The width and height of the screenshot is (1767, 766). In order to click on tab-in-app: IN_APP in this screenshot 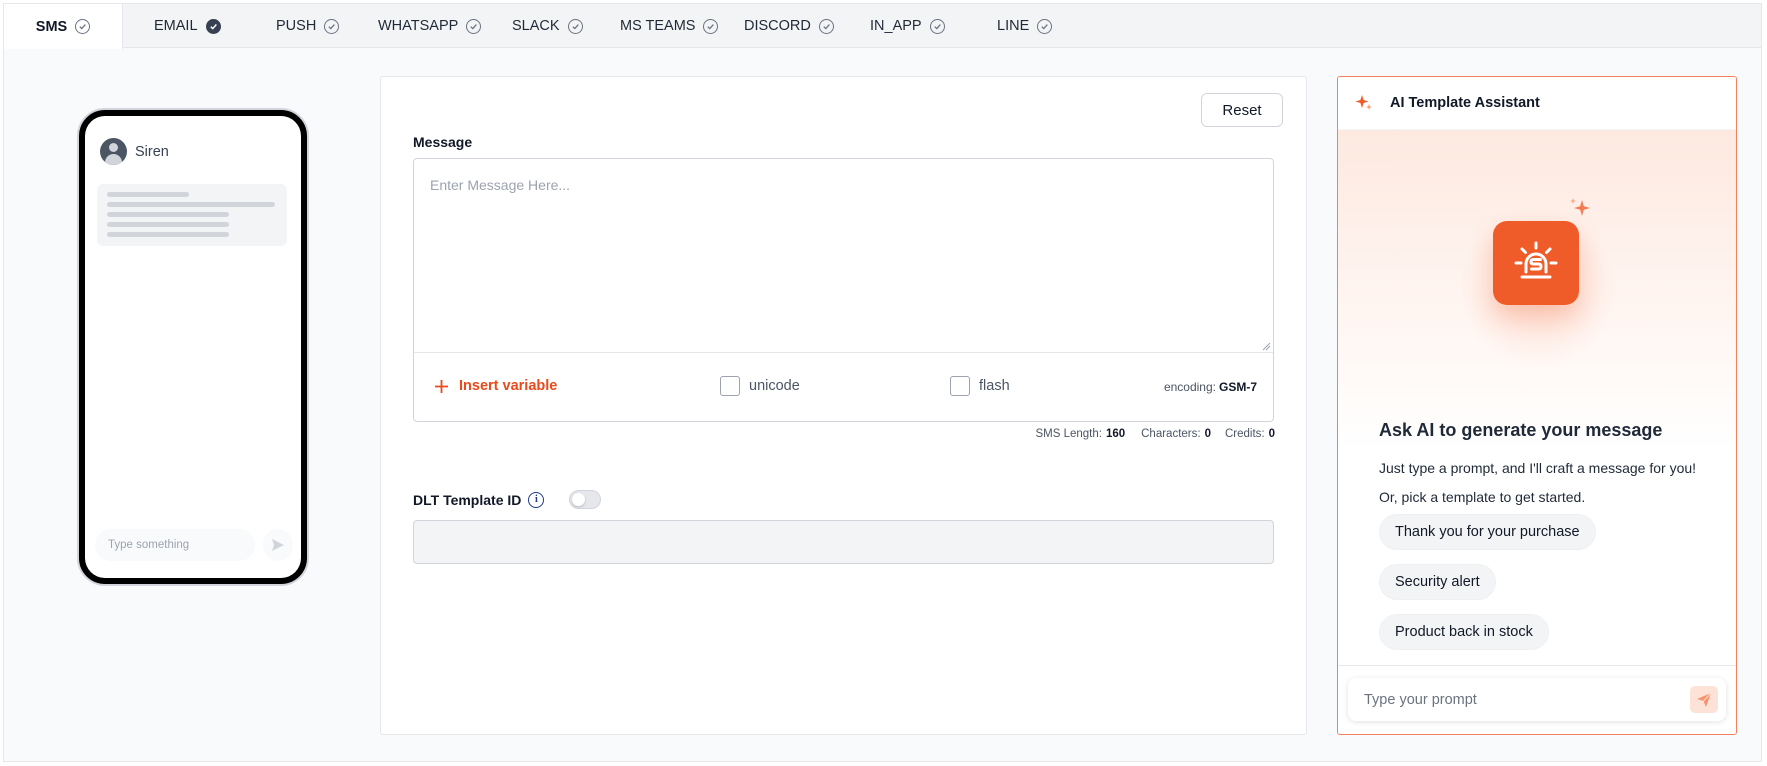, I will do `click(907, 26)`.